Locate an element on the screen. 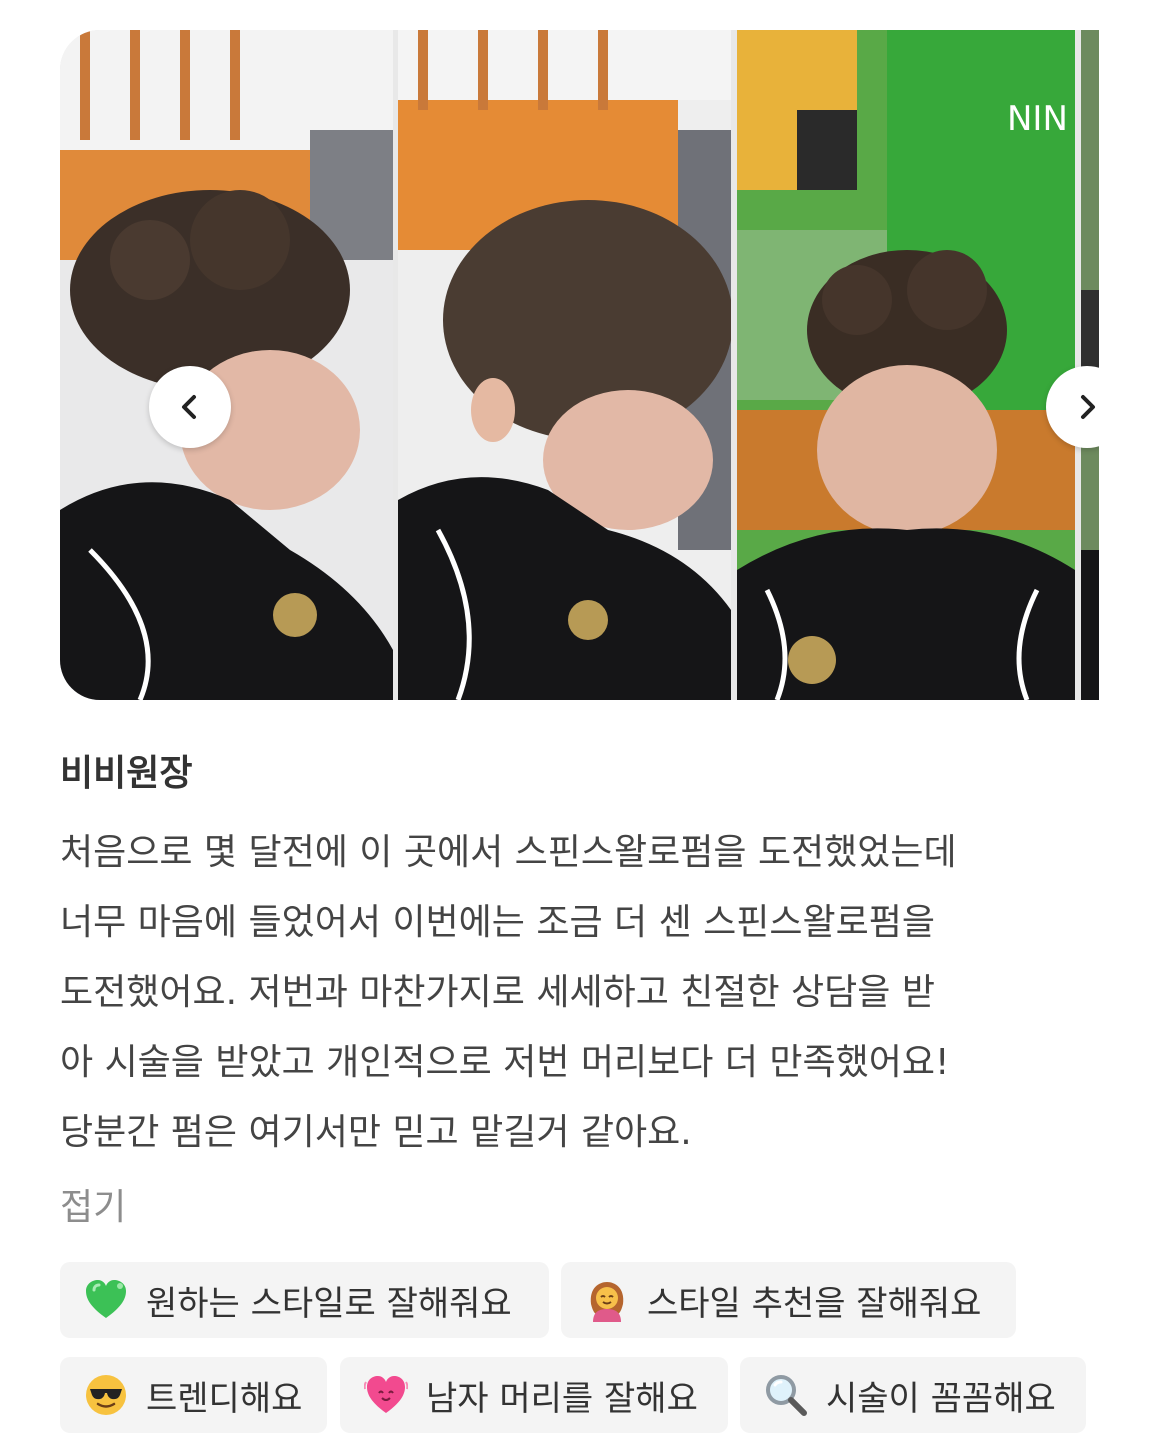  review-line: 아 시술을 받았고 개인적으로 저번 머리보다 더 만족했어요! is located at coordinates (505, 1062).